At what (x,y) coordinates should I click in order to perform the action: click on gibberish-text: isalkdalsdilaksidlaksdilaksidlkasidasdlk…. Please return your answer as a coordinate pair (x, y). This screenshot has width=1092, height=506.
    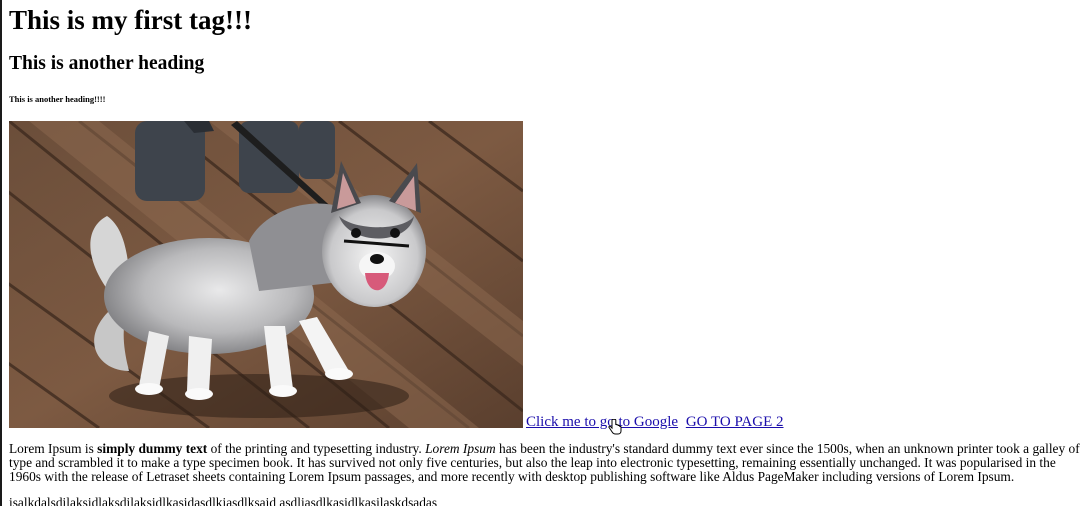
    Looking at the image, I should click on (223, 500).